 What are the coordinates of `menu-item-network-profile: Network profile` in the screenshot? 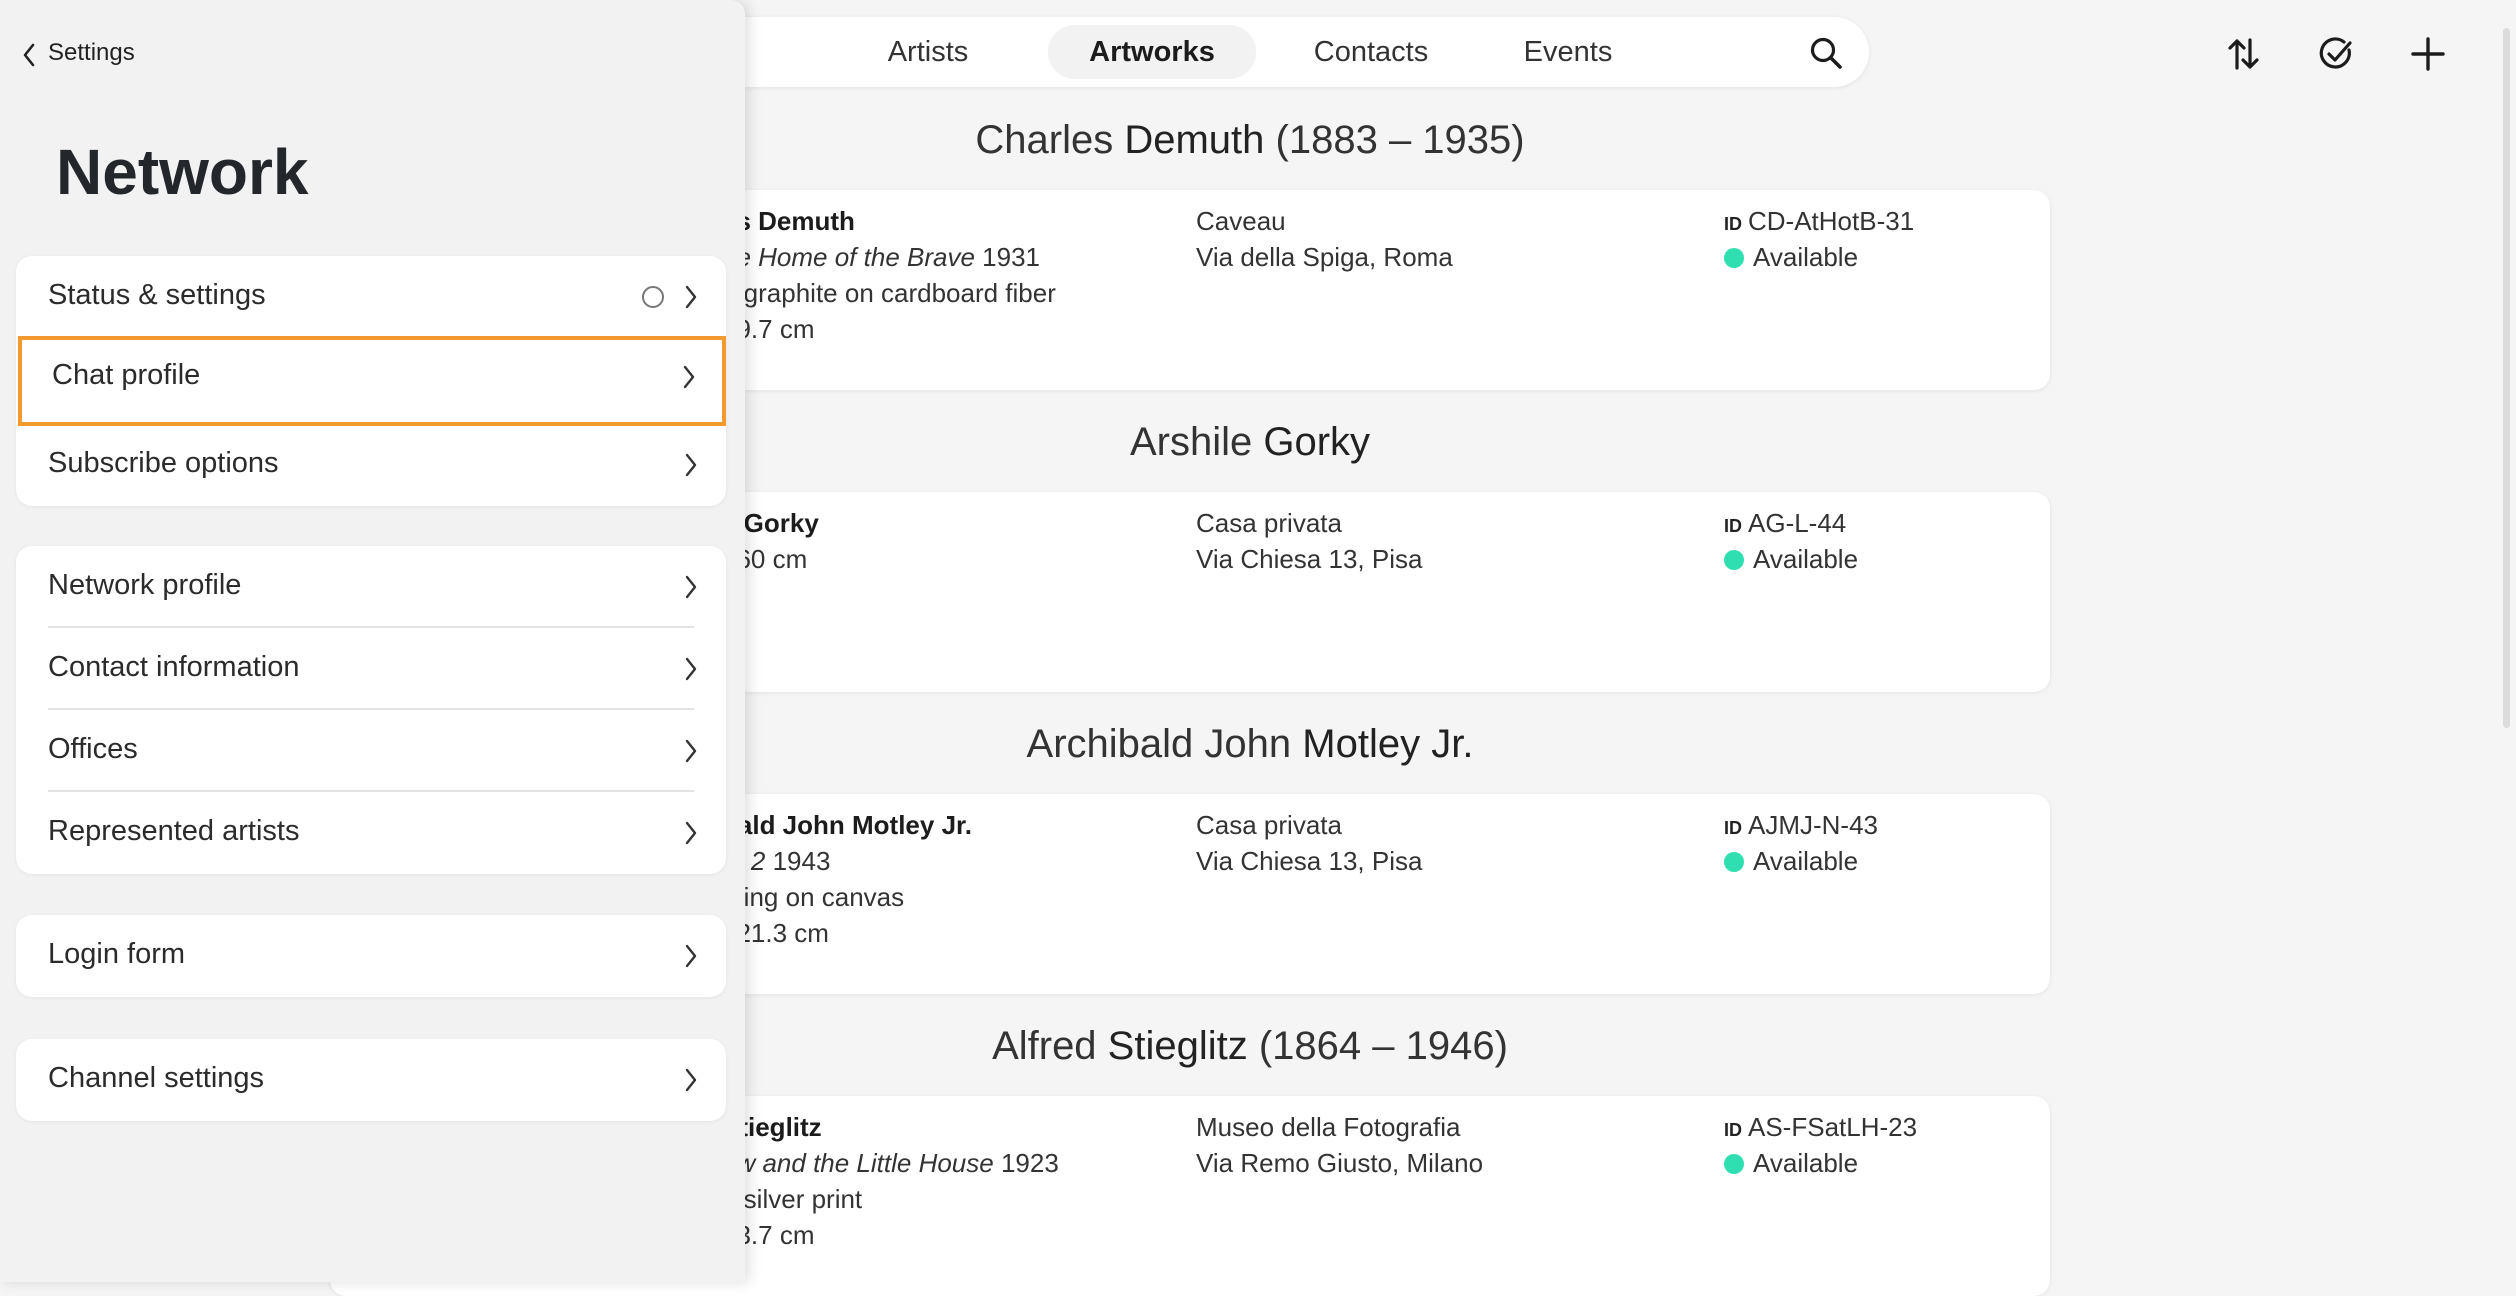 It's located at (371, 587).